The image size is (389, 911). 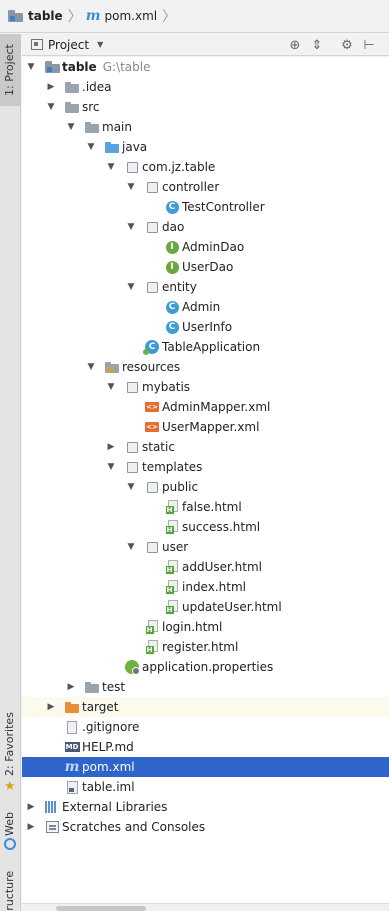 I want to click on gear-icon: ⚙, so click(x=347, y=45).